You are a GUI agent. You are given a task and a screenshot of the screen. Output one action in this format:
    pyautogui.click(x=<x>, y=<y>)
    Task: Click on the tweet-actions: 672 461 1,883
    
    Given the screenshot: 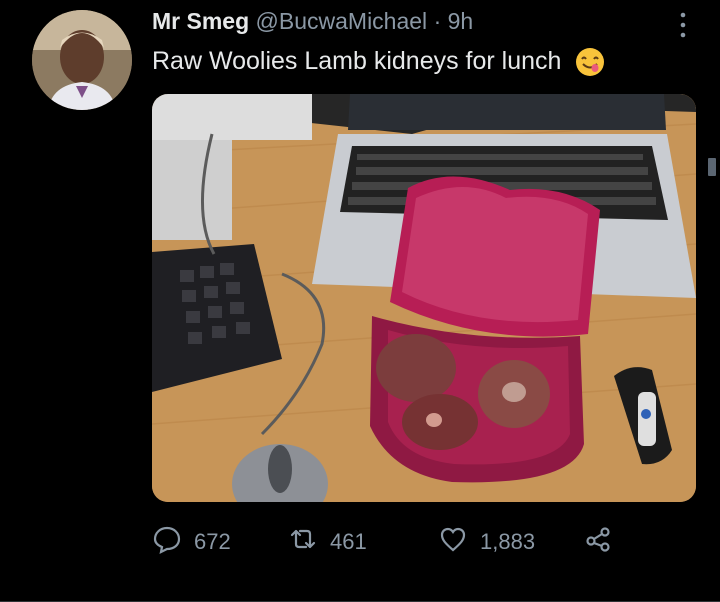 What is the action you would take?
    pyautogui.click(x=387, y=542)
    